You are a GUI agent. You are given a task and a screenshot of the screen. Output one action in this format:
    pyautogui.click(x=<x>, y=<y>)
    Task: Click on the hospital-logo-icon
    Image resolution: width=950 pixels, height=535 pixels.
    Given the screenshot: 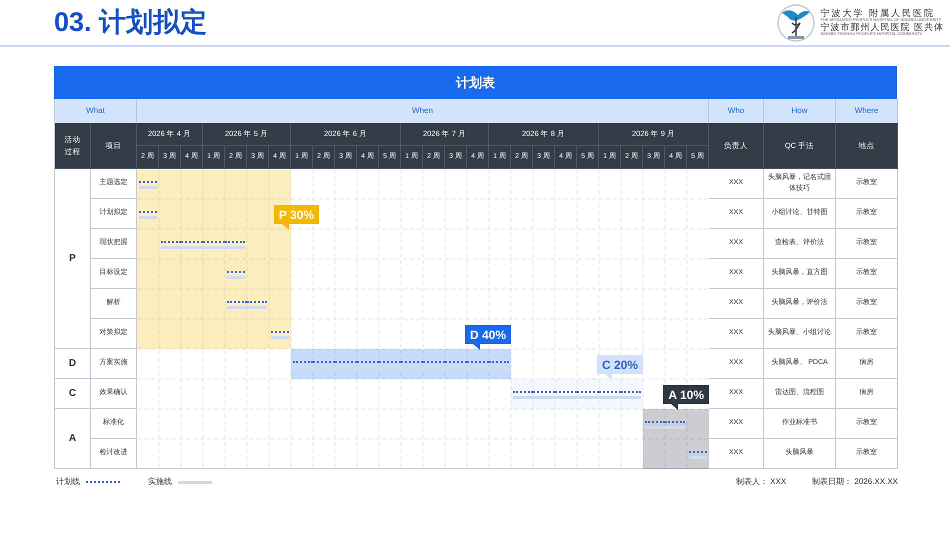 What is the action you would take?
    pyautogui.click(x=796, y=22)
    